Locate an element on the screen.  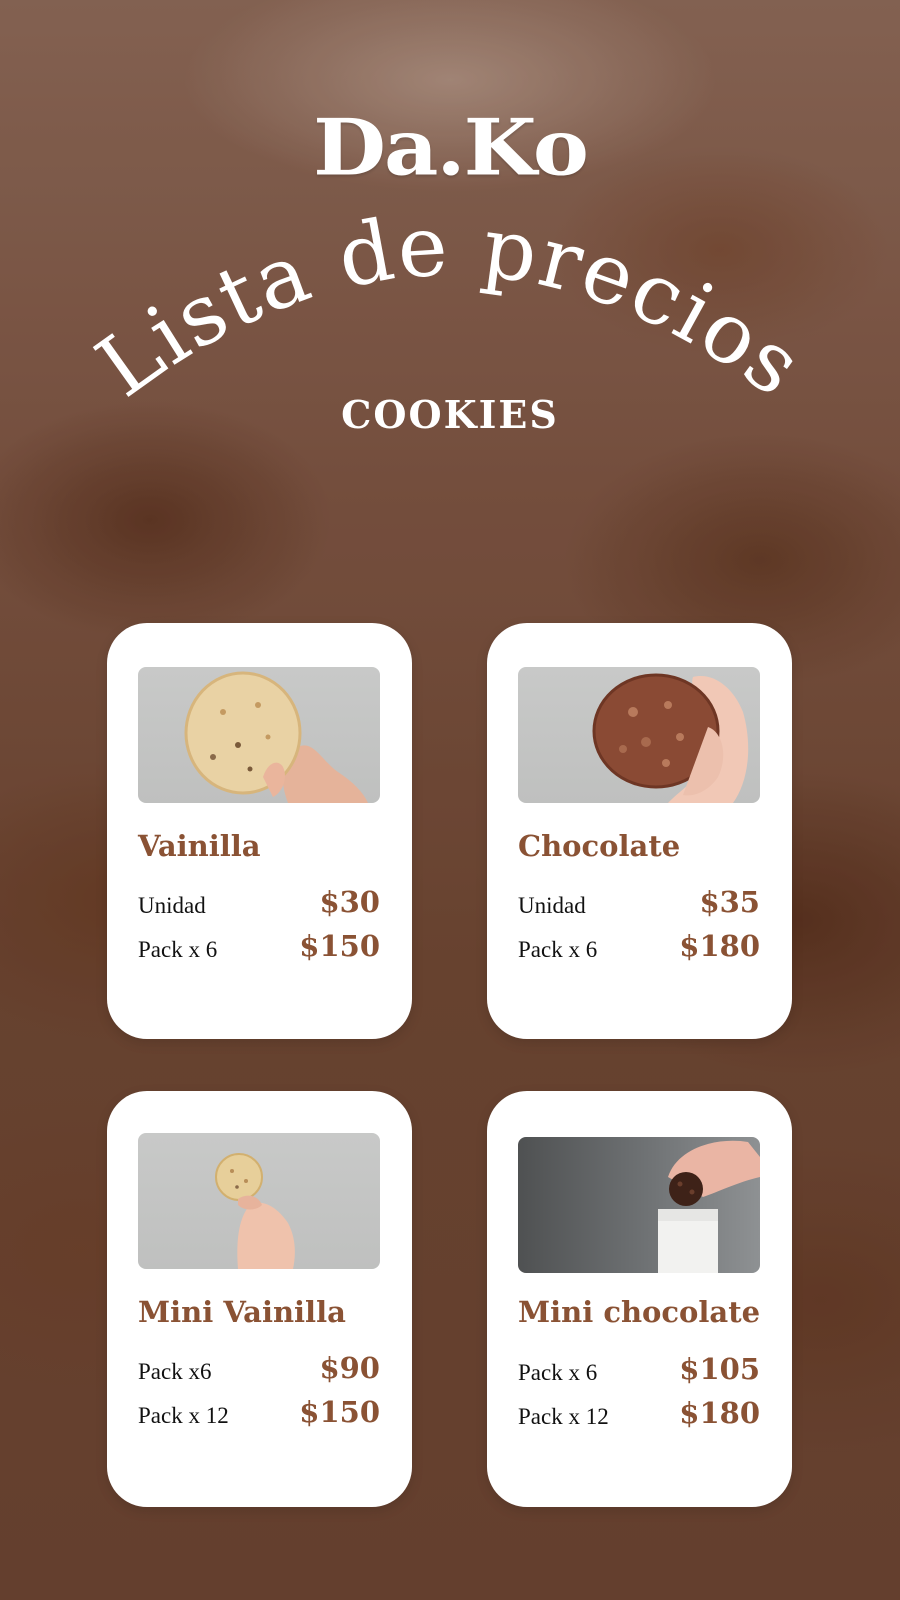
product-card-mini-vainilla: Mini Vainilla Pack x6 $90 Pack x 12 $150 is located at coordinates (259, 1299).